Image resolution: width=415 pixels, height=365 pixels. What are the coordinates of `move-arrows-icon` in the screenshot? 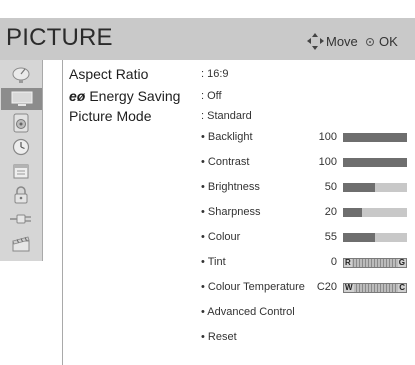 It's located at (315, 41).